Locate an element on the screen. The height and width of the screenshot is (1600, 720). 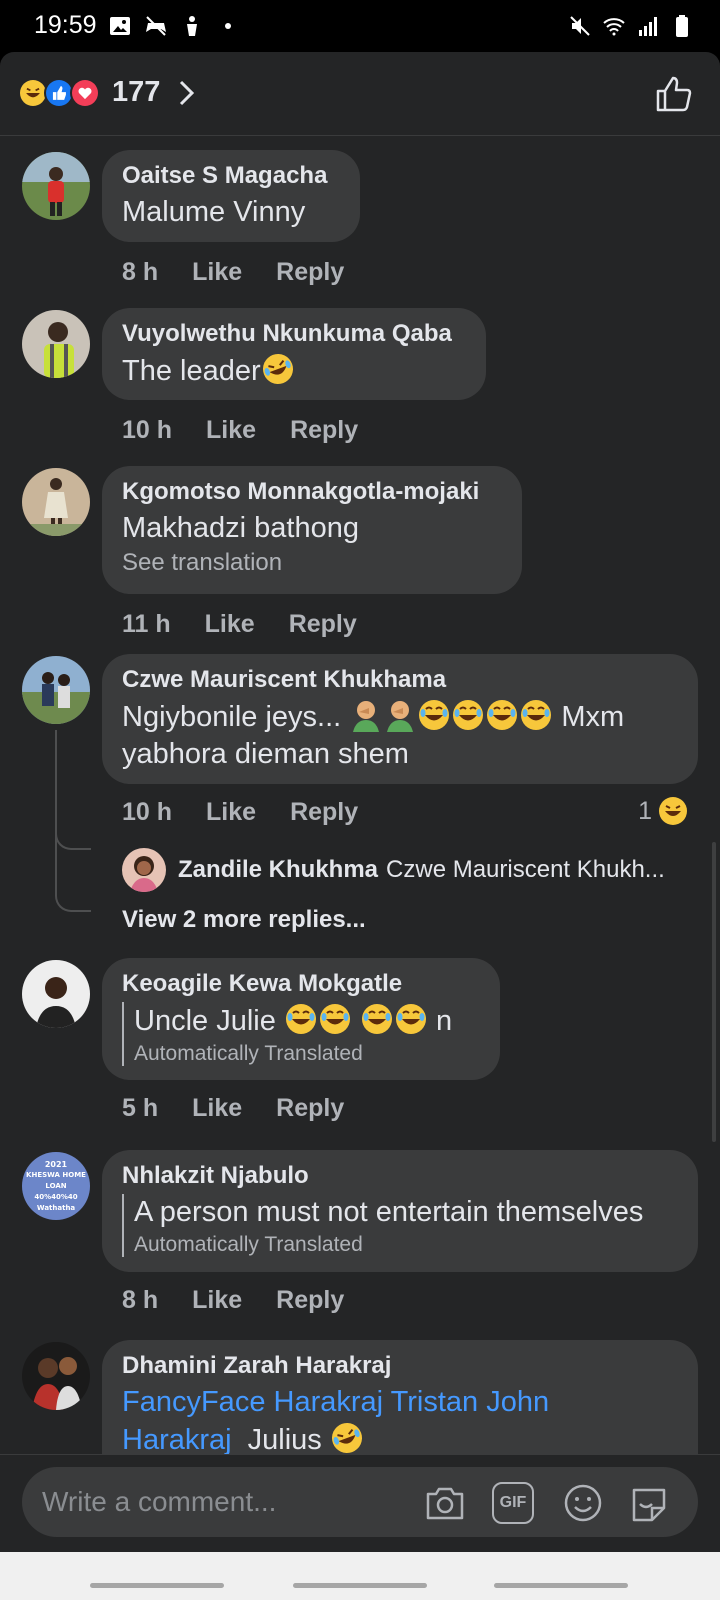
comment-input: Write a comment... GIF is located at coordinates (360, 1502).